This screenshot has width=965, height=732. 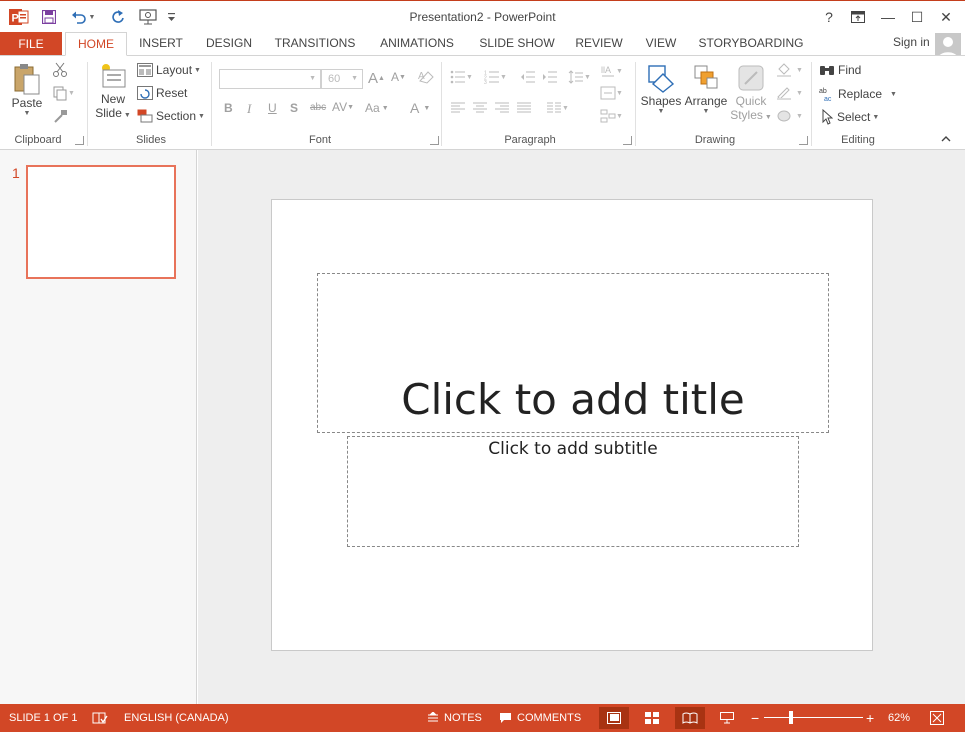 I want to click on tab-transitions: TRANSITIONS, so click(x=315, y=44).